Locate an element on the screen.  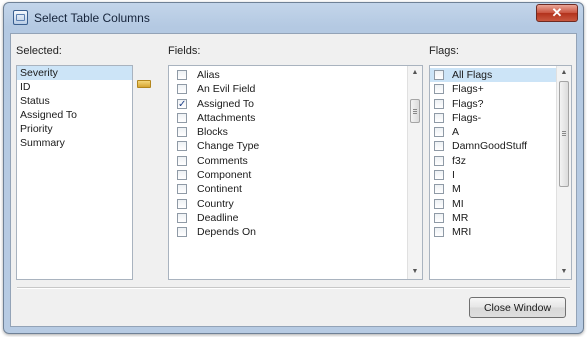
field-row: Deadline is located at coordinates (295, 218).